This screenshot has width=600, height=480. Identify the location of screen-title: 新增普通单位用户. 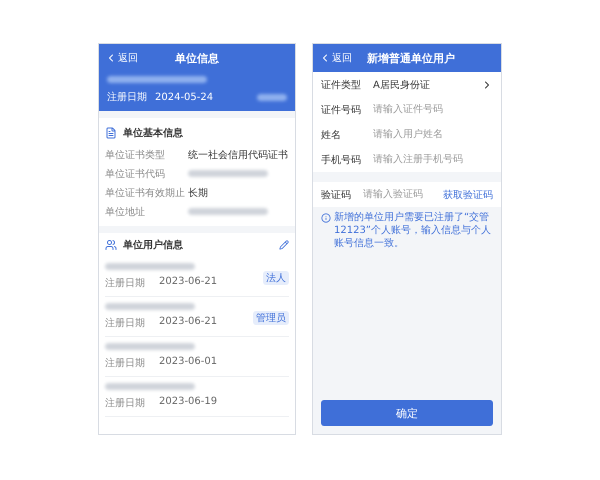
(411, 58).